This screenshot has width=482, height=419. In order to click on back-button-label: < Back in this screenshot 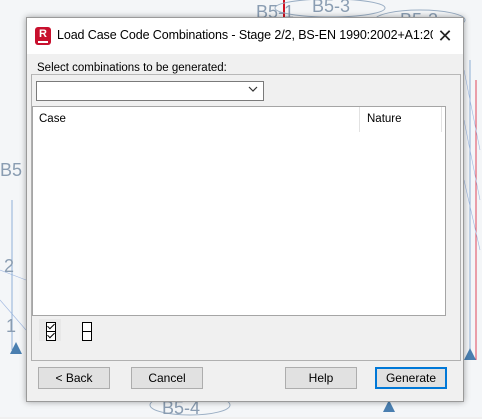, I will do `click(74, 378)`.